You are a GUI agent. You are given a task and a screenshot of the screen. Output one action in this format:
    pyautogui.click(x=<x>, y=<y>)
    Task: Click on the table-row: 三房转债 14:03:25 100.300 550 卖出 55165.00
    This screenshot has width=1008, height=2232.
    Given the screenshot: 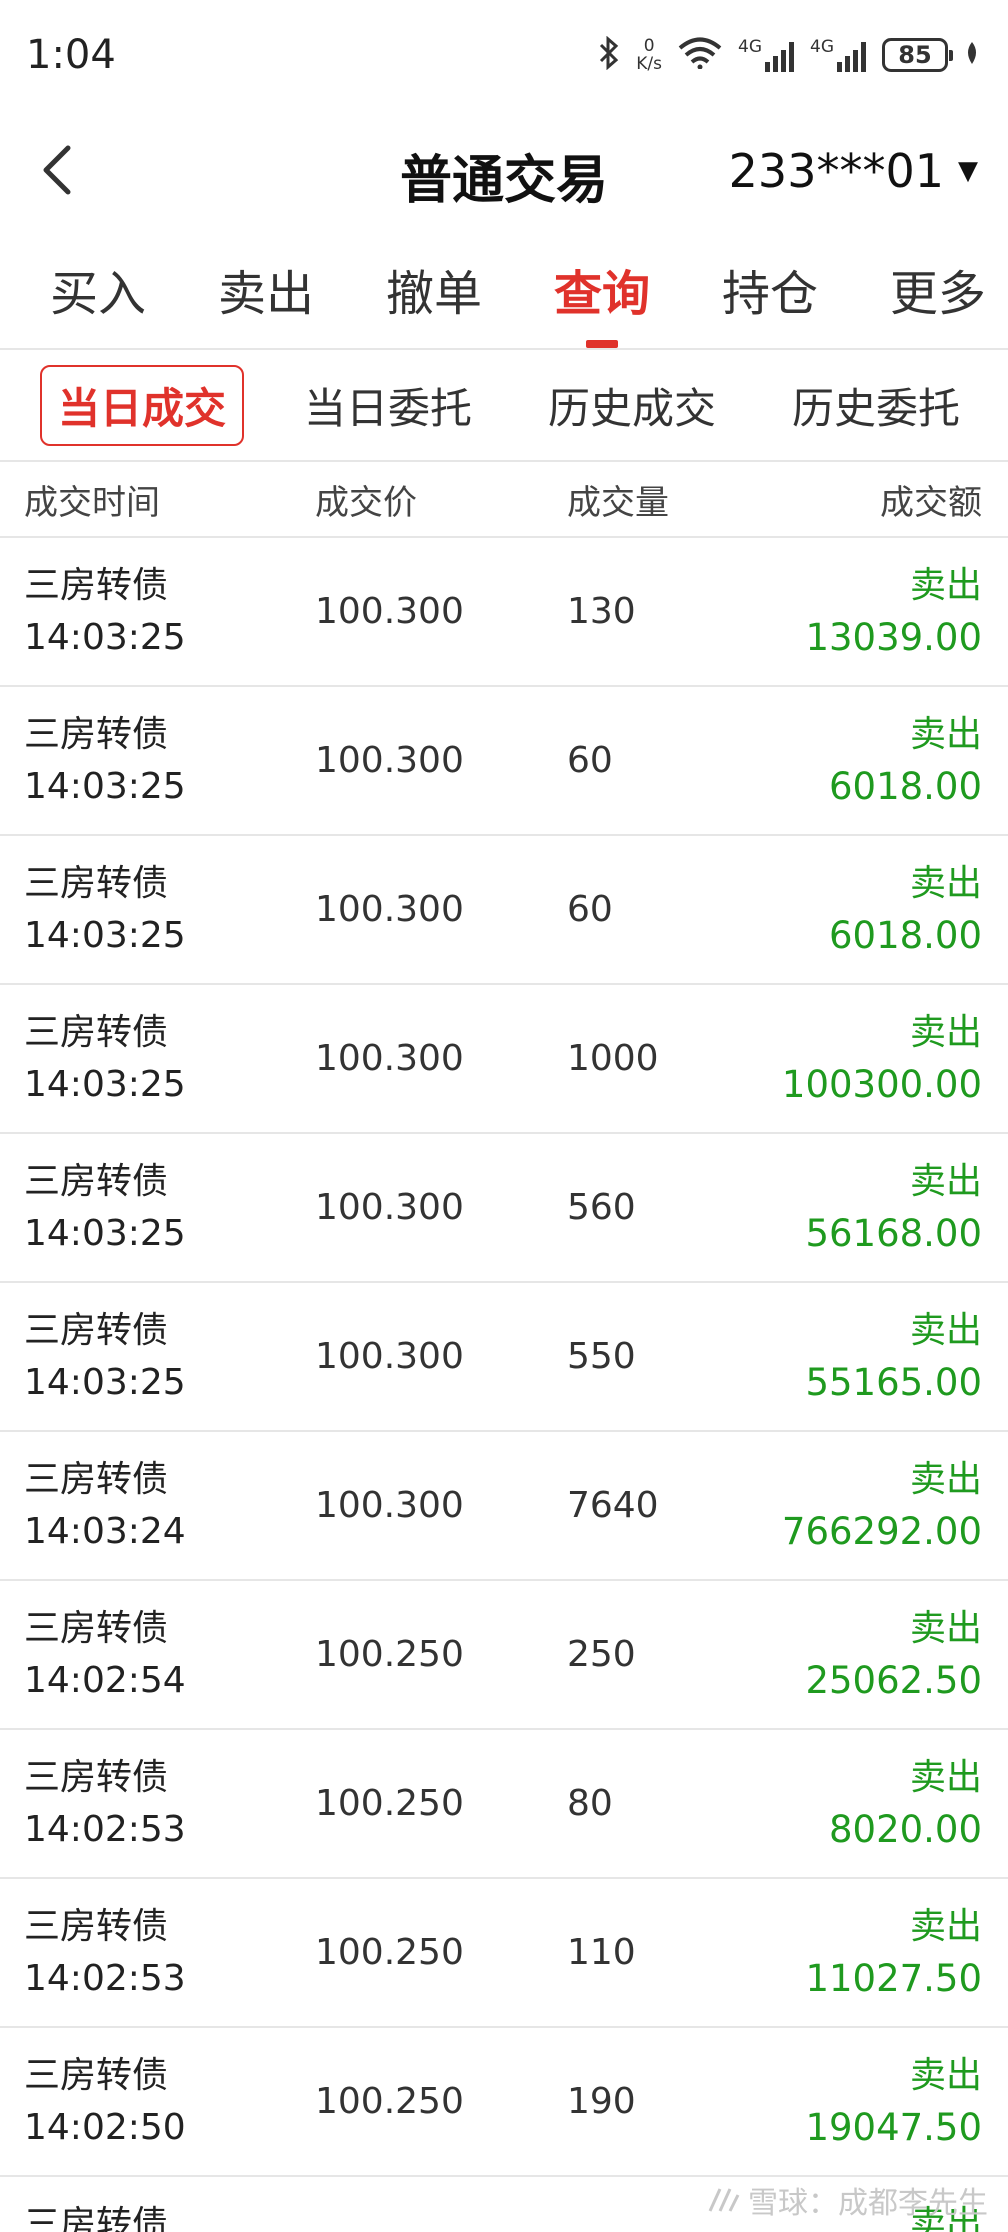 What is the action you would take?
    pyautogui.click(x=504, y=1357)
    